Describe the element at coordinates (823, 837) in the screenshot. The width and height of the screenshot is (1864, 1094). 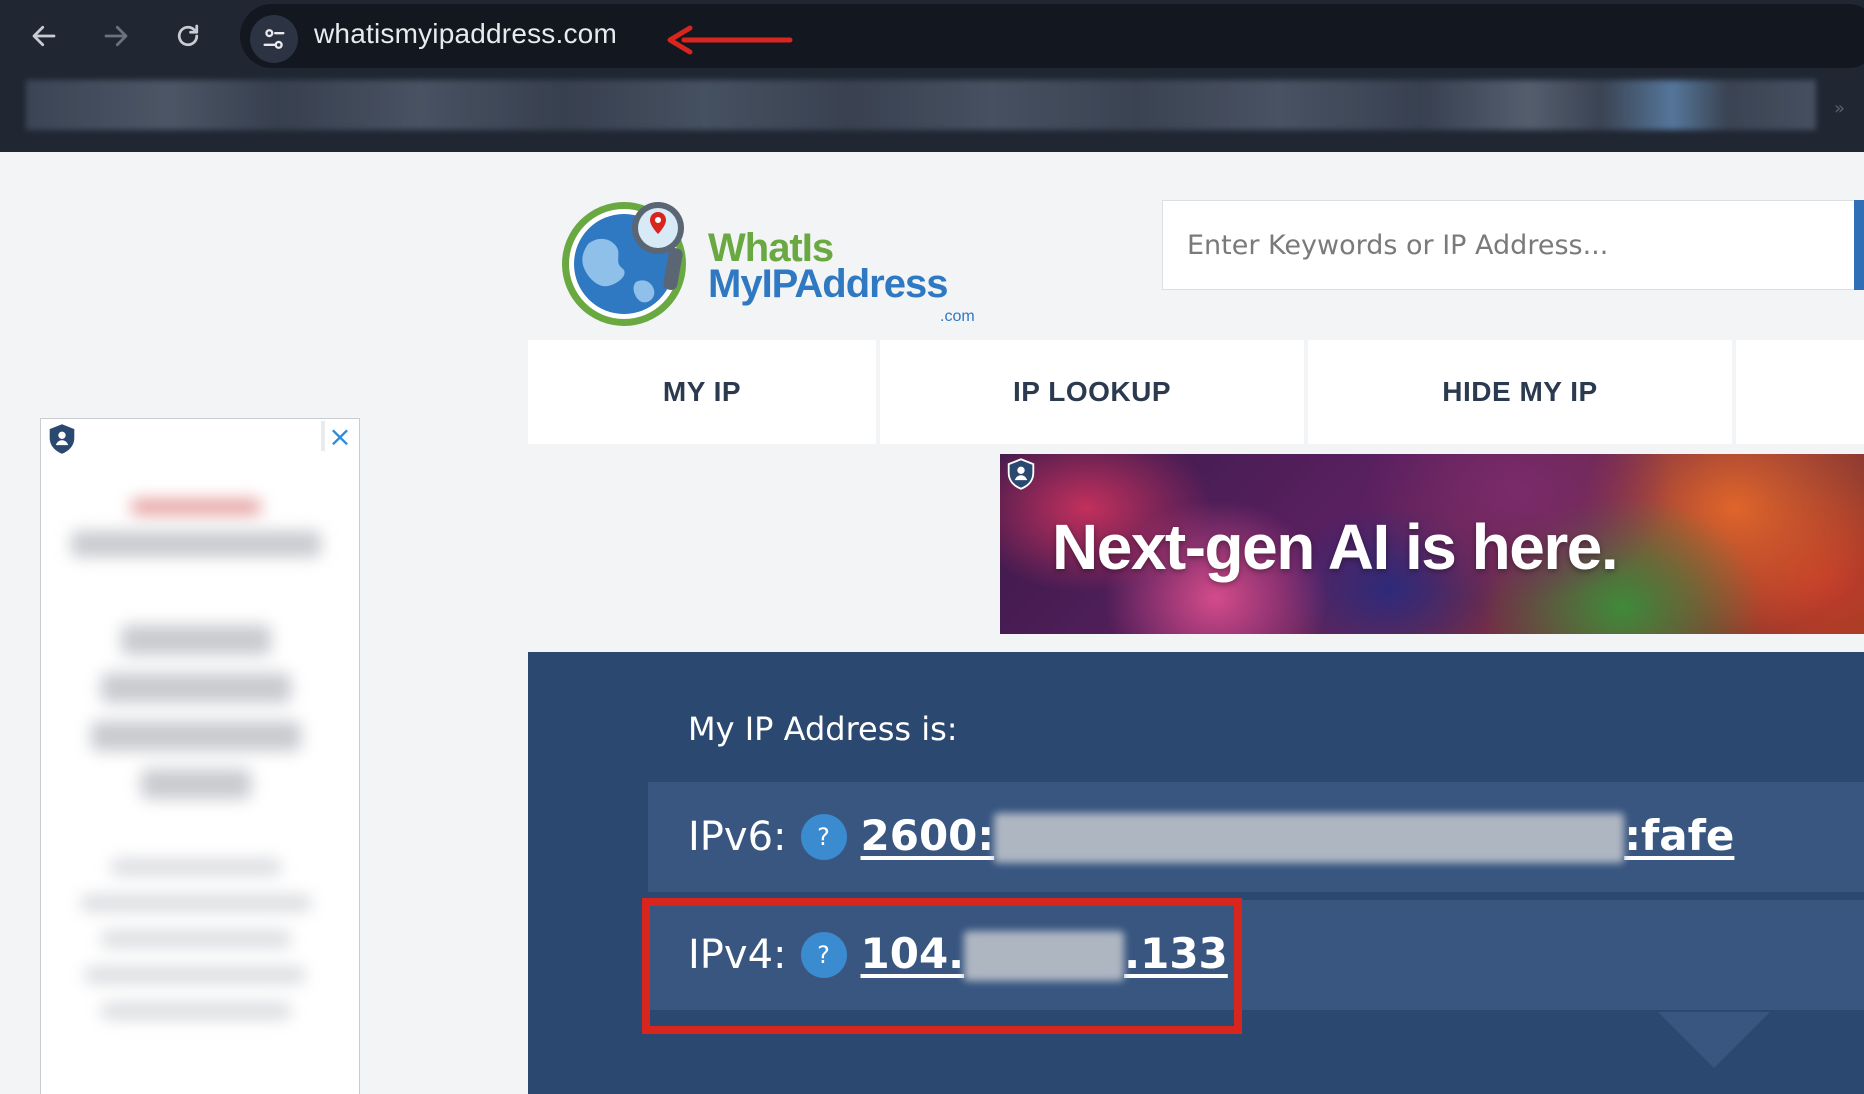
I see `ipv6-help-icon: ?` at that location.